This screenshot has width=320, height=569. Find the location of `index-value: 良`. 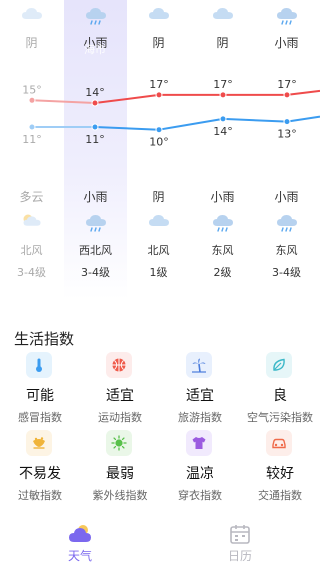

index-value: 良 is located at coordinates (280, 396).